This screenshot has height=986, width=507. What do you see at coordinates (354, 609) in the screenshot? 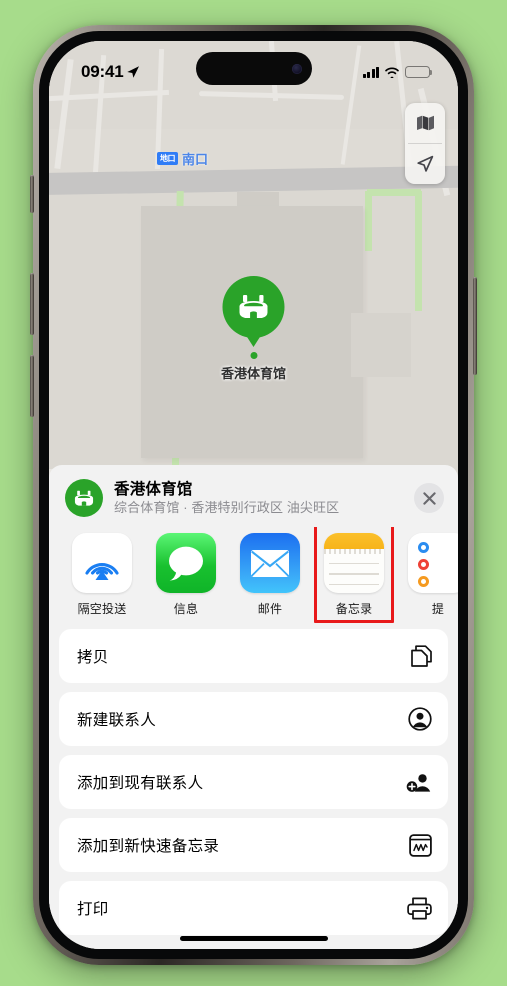
I see `app-label: 备忘录` at bounding box center [354, 609].